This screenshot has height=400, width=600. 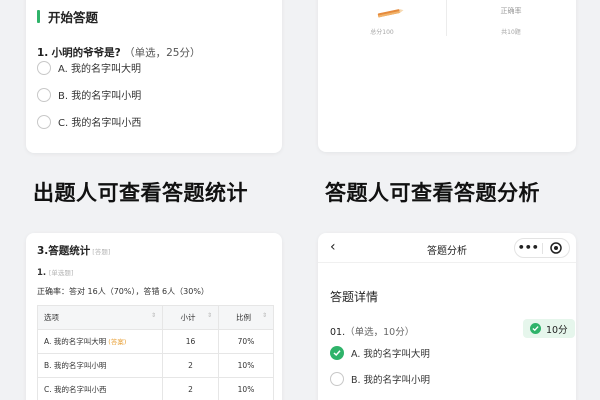 I want to click on analysis-option-a: A. 我的名字叫大明, so click(x=380, y=353).